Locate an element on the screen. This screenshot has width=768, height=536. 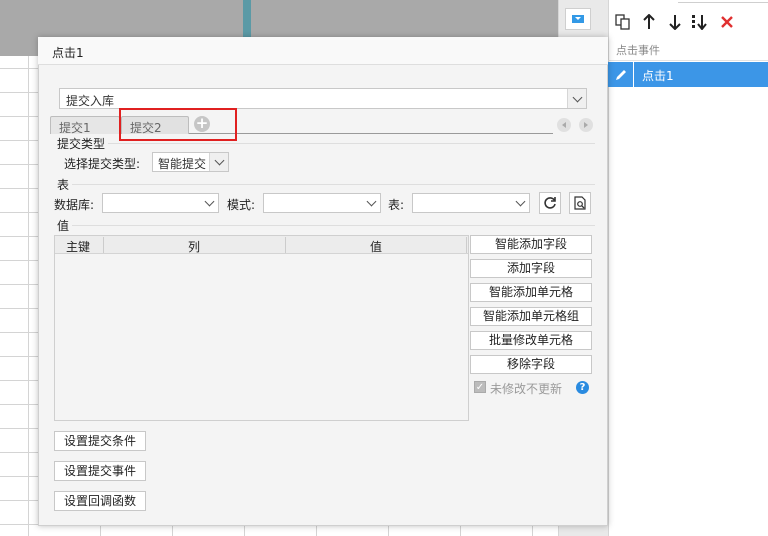
column-header-column: 列 is located at coordinates (194, 246).